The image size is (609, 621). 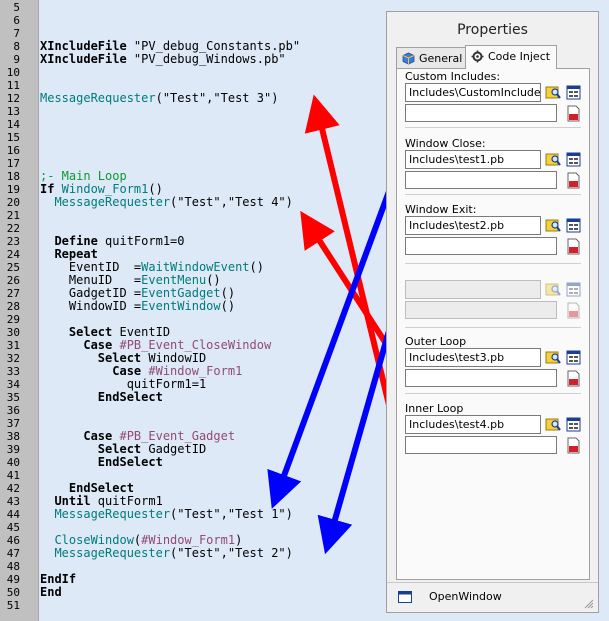 I want to click on cube-icon, so click(x=408, y=58).